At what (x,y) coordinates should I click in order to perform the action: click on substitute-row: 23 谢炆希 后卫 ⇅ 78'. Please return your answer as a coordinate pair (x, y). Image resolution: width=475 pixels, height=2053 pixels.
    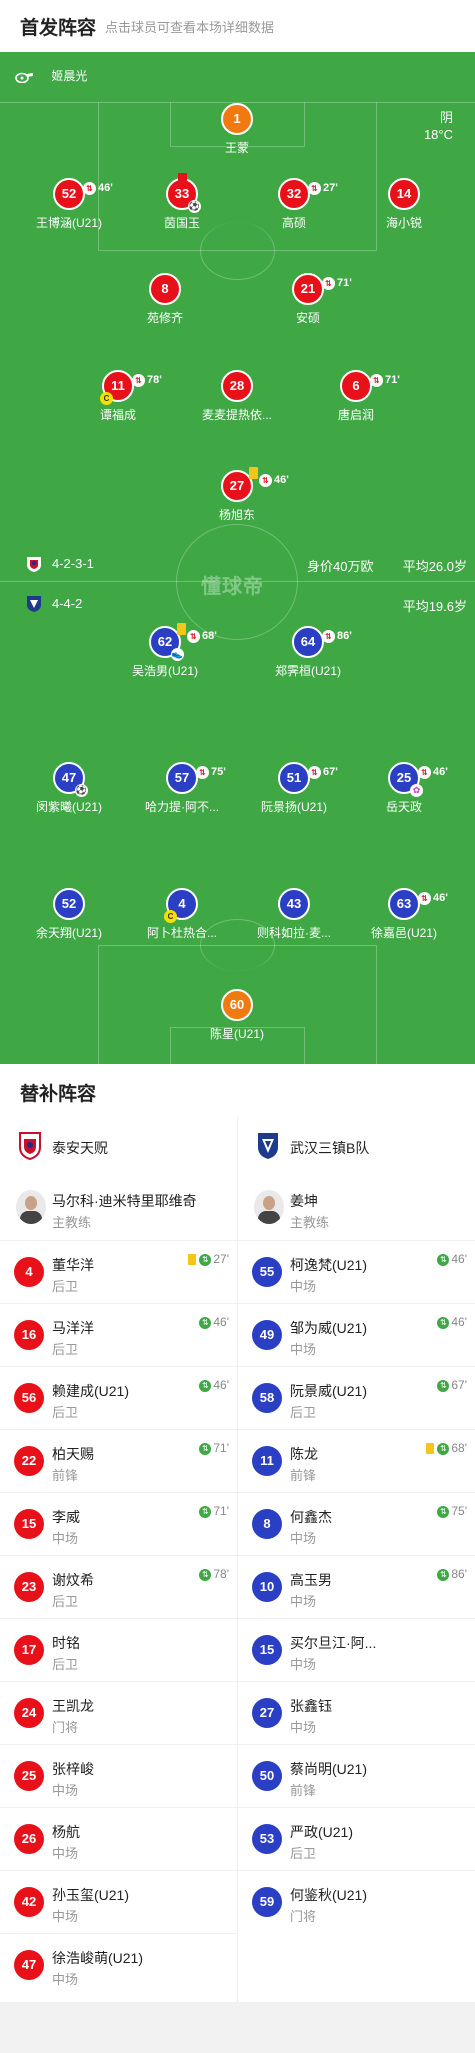
    Looking at the image, I should click on (118, 1586).